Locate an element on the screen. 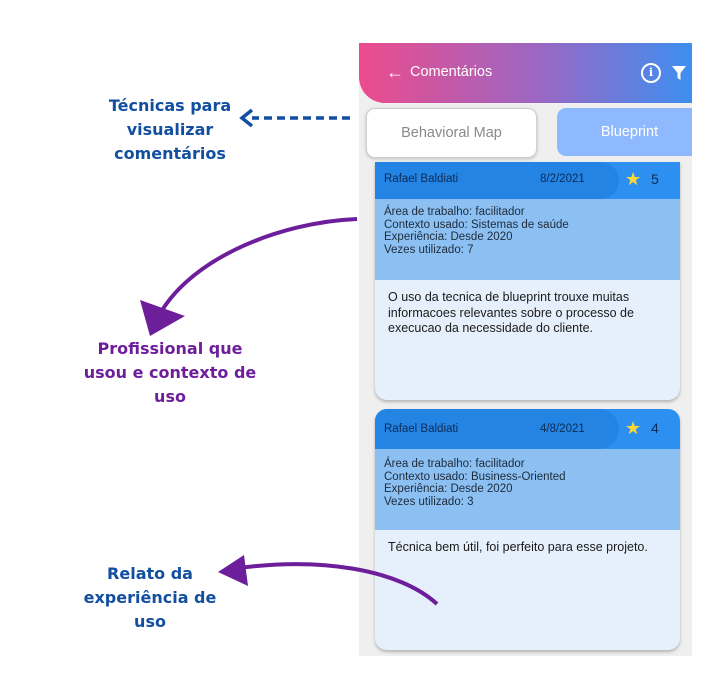 This screenshot has width=719, height=699. arrow-head-profissional is located at coordinates (162, 318).